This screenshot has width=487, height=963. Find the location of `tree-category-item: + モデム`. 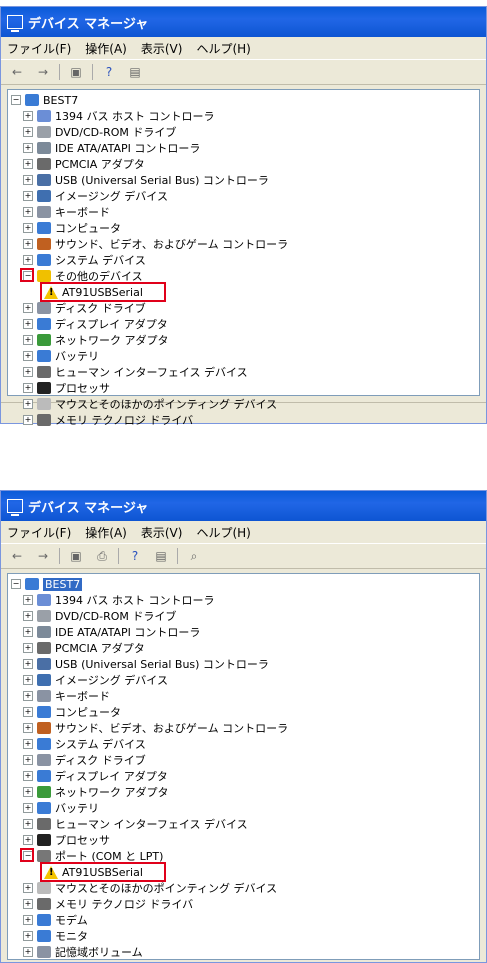

tree-category-item: + モデム is located at coordinates (55, 920).